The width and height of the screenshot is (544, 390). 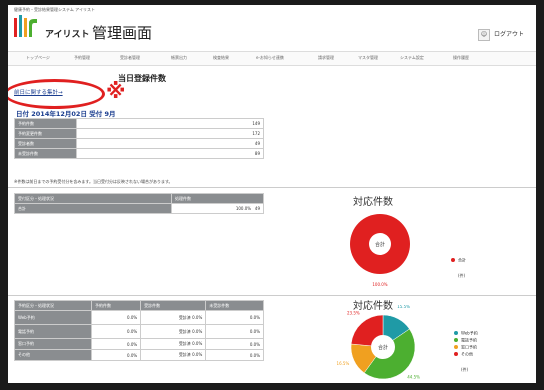 I want to click on table-row: 予約件数 149, so click(x=139, y=123).